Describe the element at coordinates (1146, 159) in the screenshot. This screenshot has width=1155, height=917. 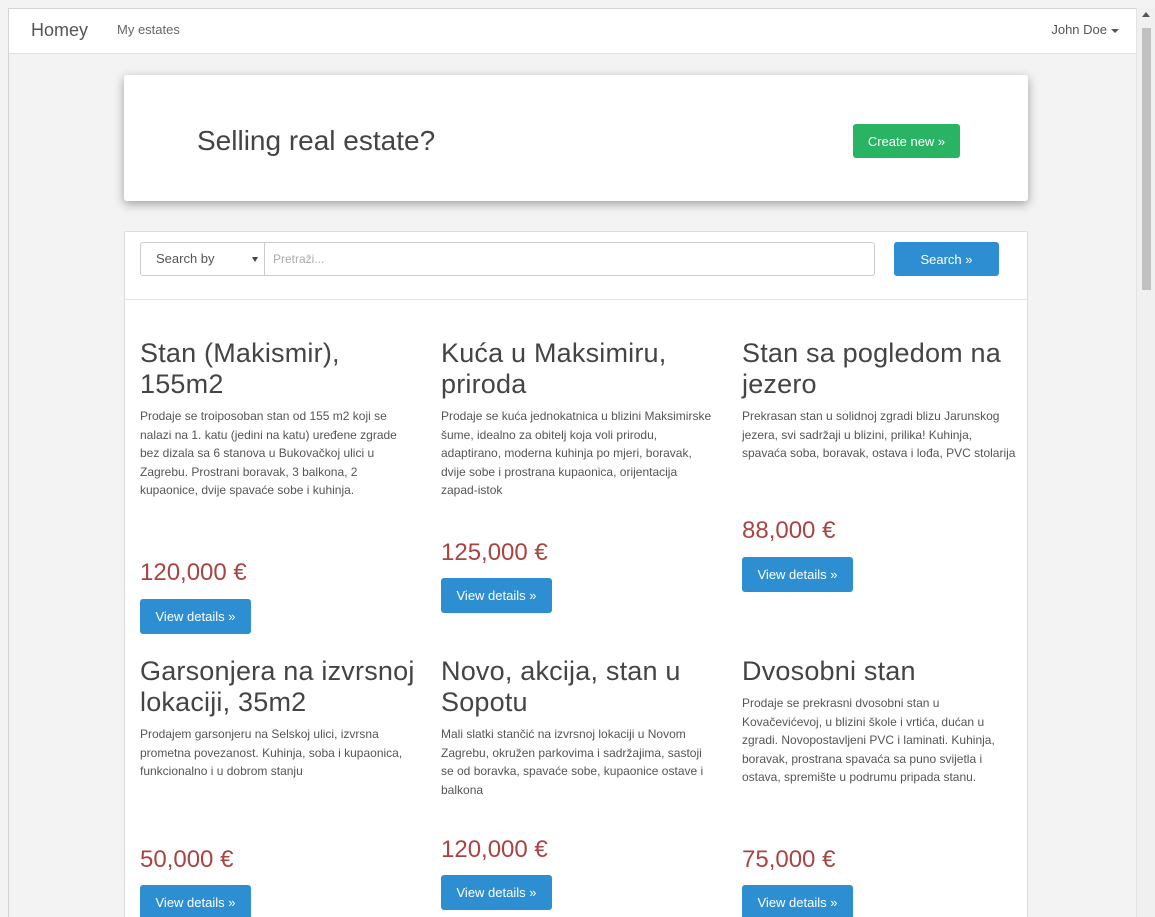
I see `scroll-thumb` at that location.